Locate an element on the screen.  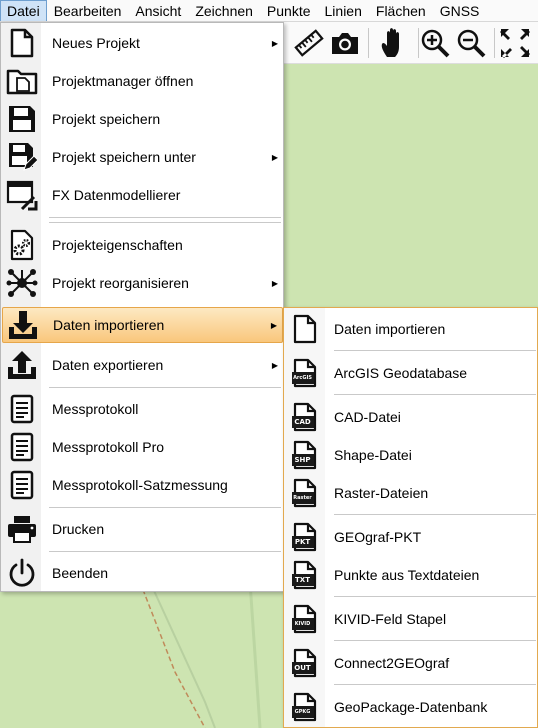
data-modeler-icon is located at coordinates (22, 195).